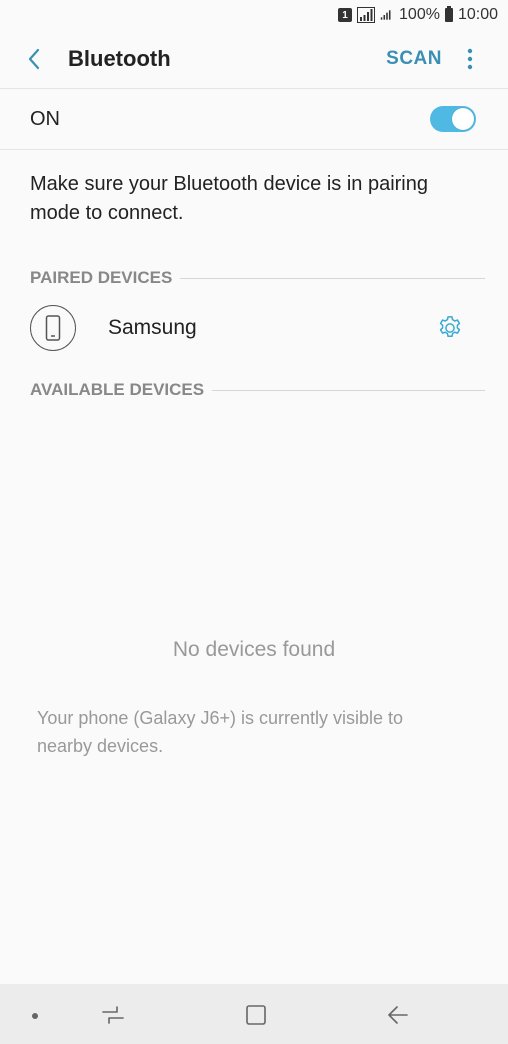 This screenshot has width=508, height=1044. I want to click on chevron-left-icon, so click(34, 59).